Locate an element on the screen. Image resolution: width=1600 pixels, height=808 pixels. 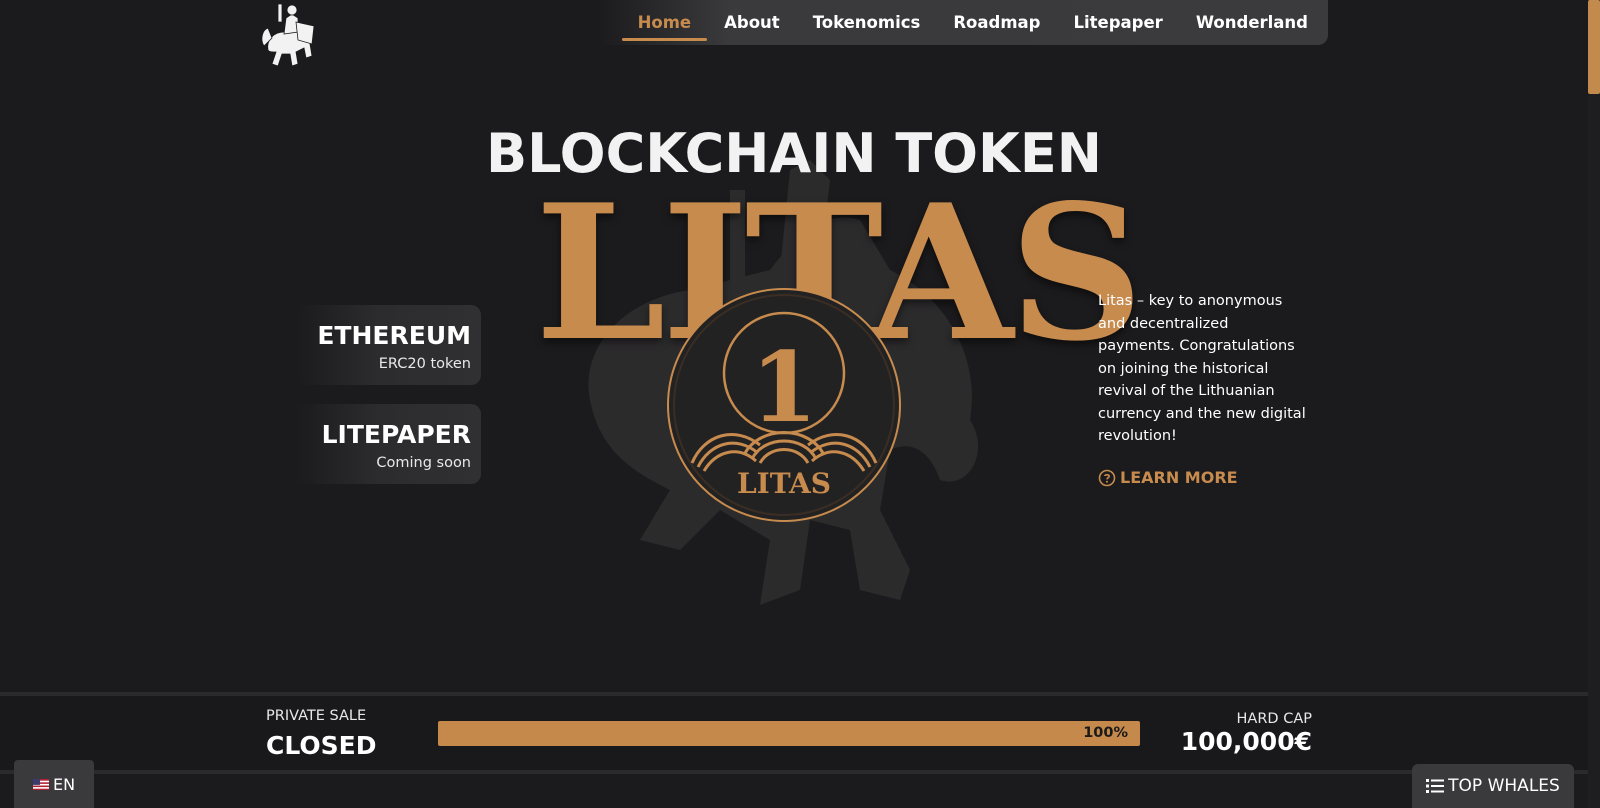
nav-item-home: Home is located at coordinates (664, 22).